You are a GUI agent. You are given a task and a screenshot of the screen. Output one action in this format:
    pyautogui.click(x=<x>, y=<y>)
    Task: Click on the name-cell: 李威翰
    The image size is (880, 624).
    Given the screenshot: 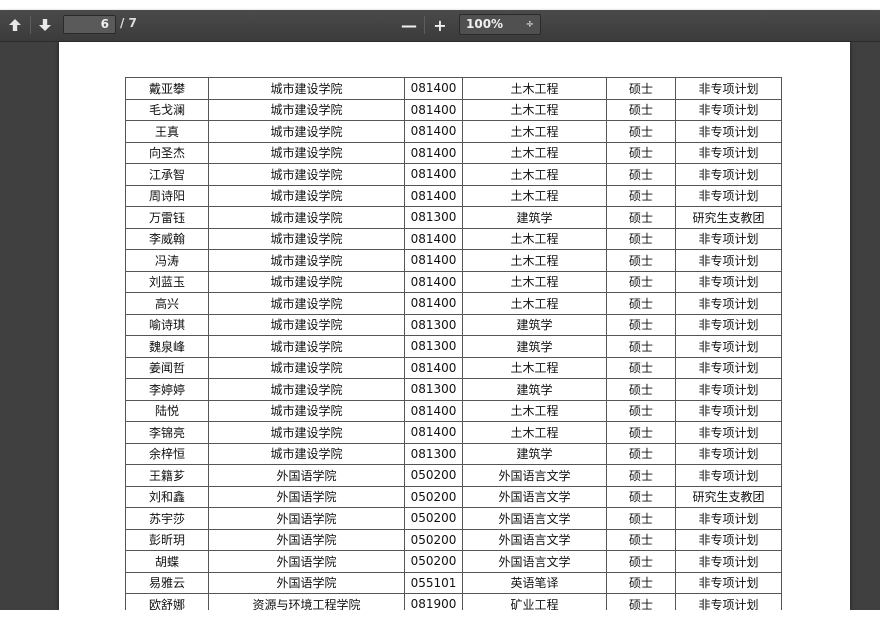 What is the action you would take?
    pyautogui.click(x=167, y=238)
    